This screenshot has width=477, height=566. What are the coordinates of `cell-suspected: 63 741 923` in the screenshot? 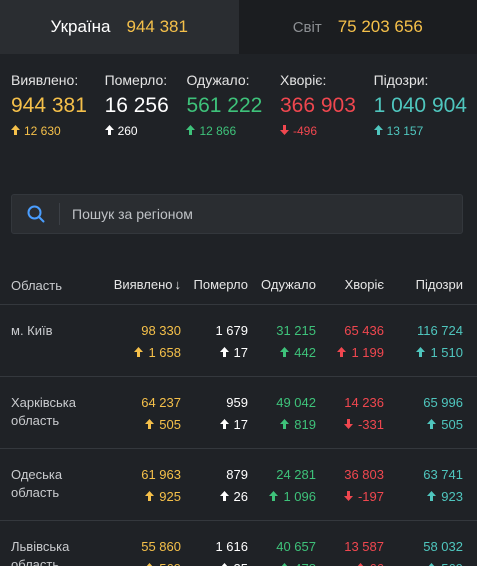 It's located at (423, 493).